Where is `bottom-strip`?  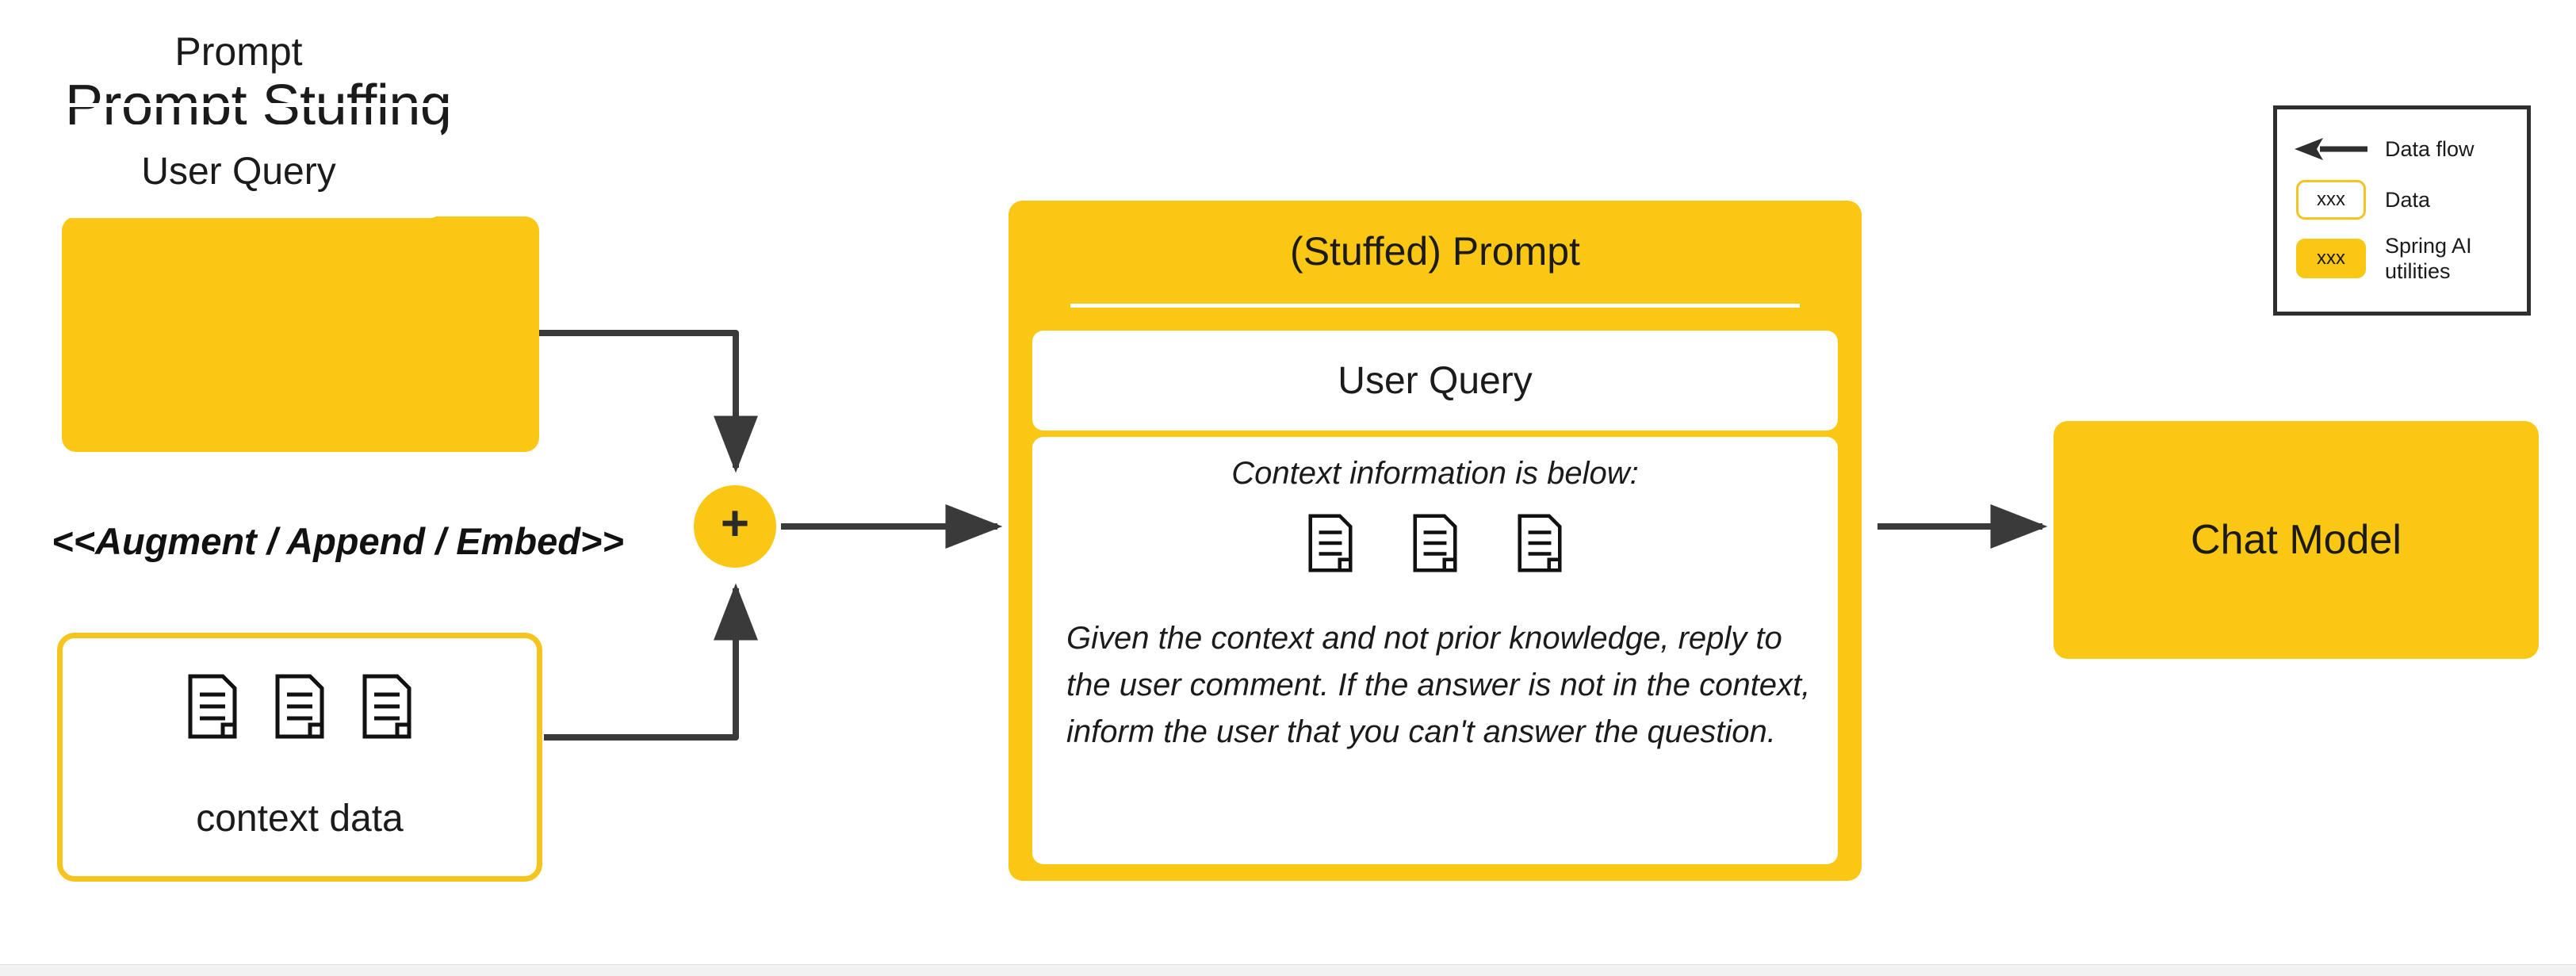 bottom-strip is located at coordinates (1288, 970).